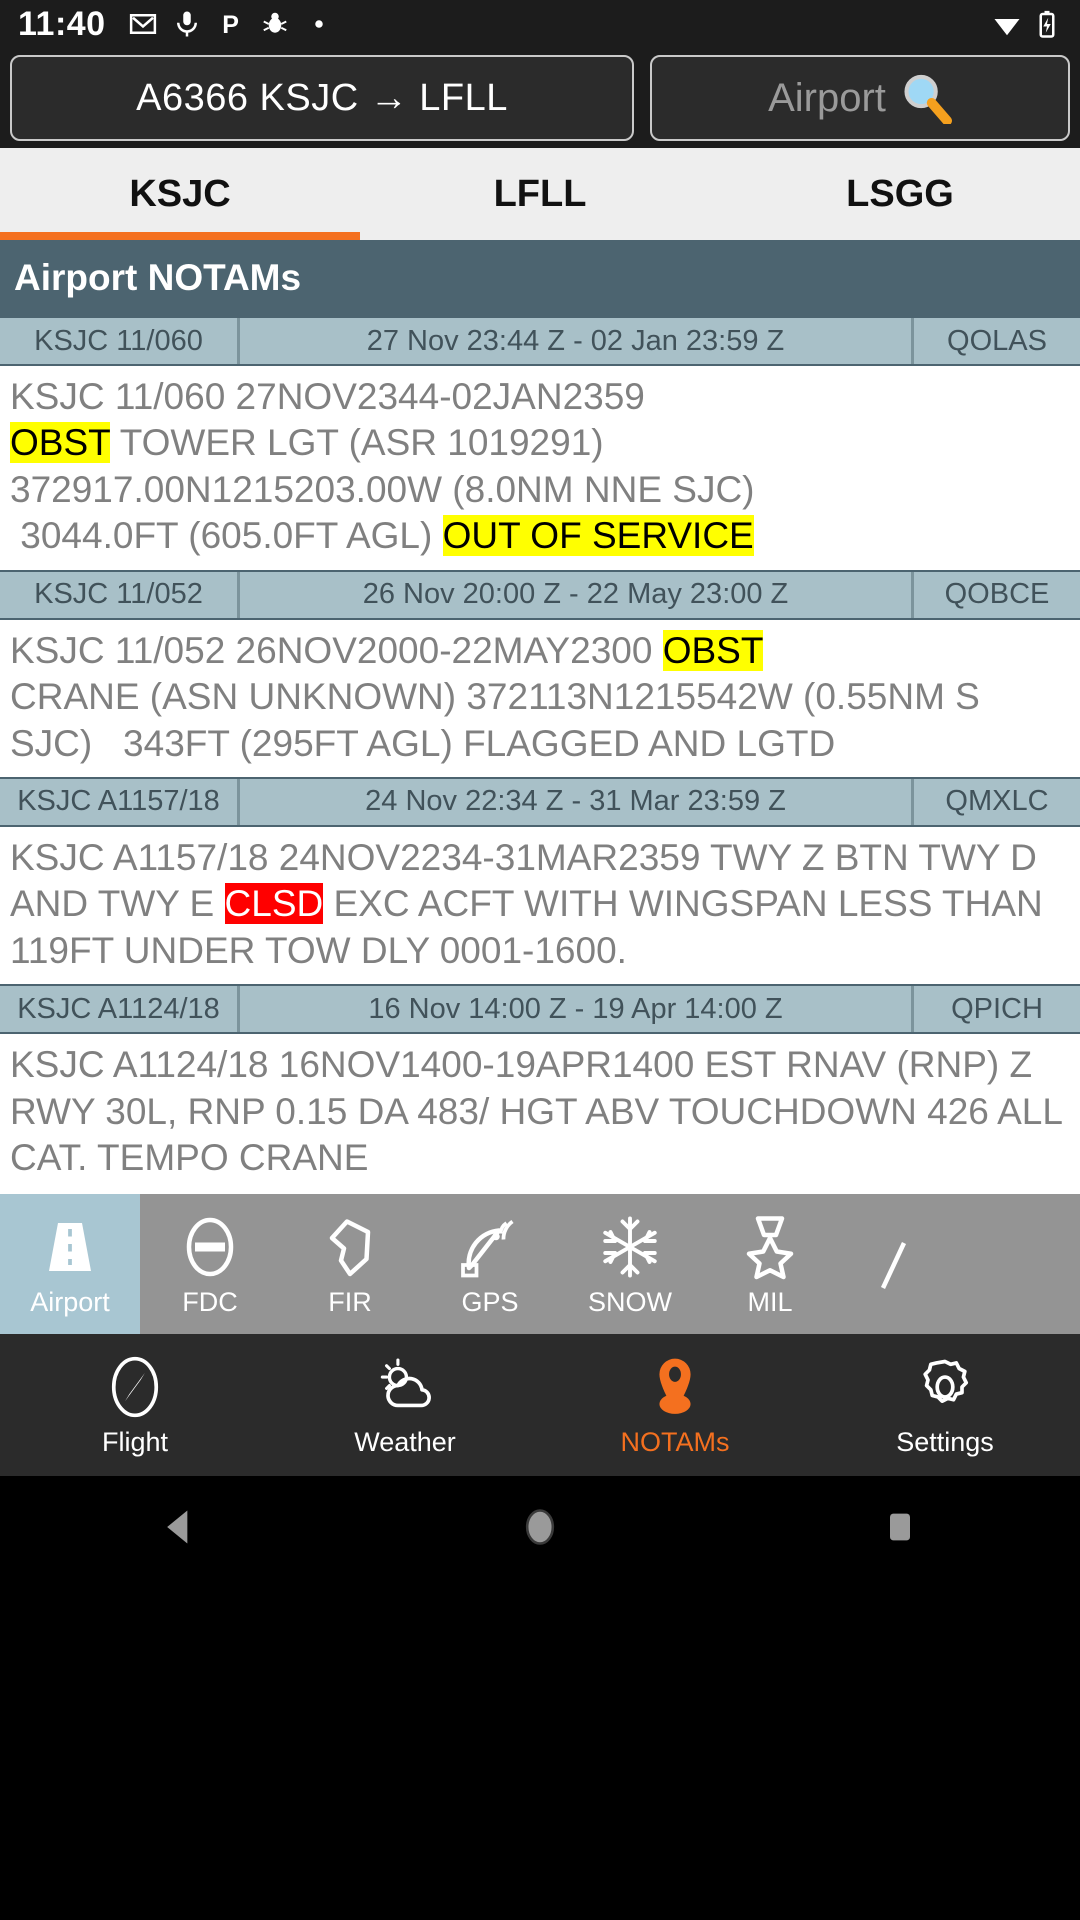 This screenshot has width=1080, height=1920. I want to click on status-time: 11:40, so click(62, 23).